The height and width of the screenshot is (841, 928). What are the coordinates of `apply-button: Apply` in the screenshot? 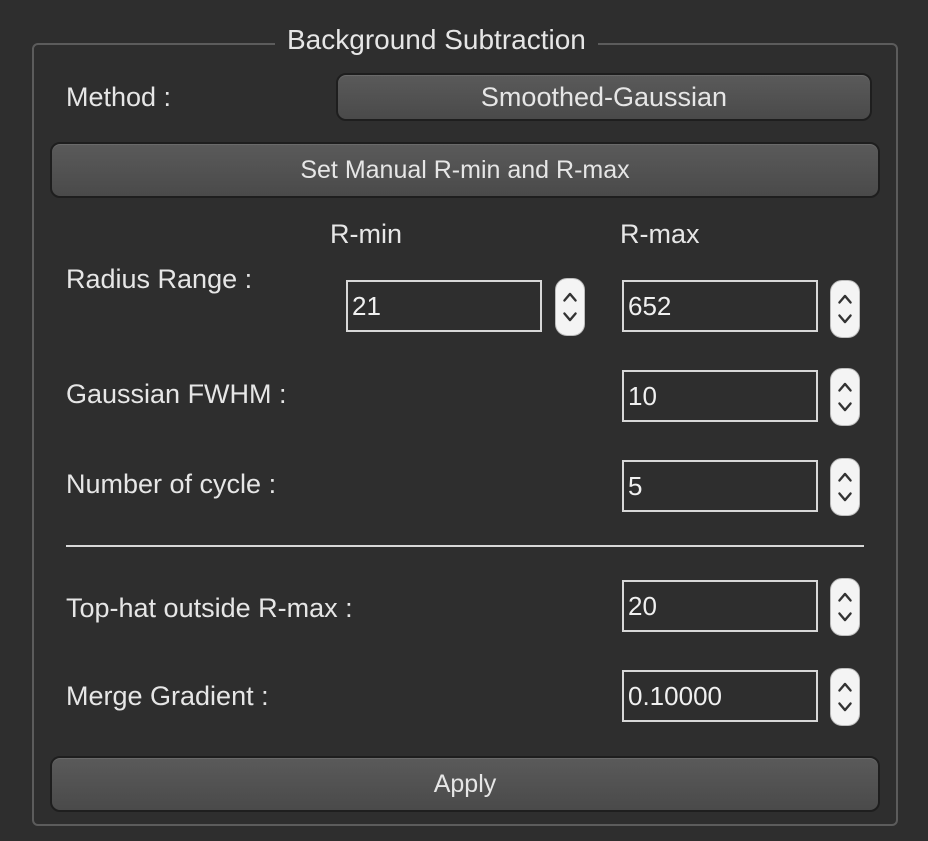 It's located at (465, 784).